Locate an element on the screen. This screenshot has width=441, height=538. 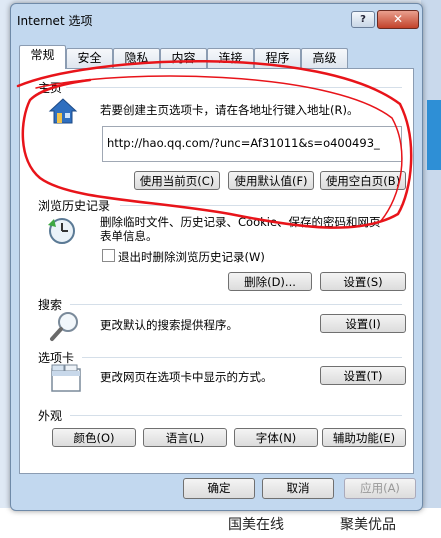
homepage-description: 若要创建主页选项卡，请在各地址行键入地址(R)。 is located at coordinates (229, 110).